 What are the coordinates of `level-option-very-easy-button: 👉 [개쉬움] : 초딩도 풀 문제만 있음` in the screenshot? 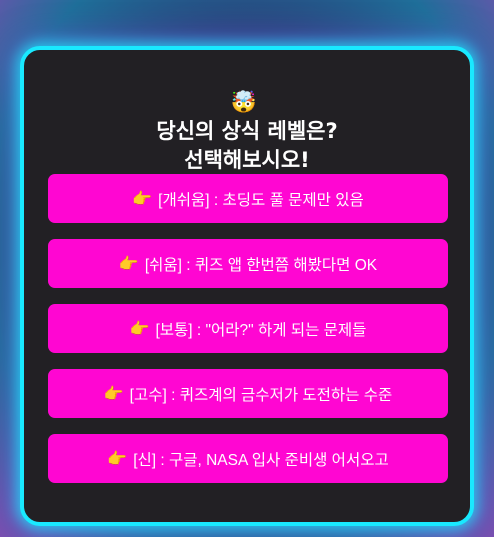 It's located at (248, 198).